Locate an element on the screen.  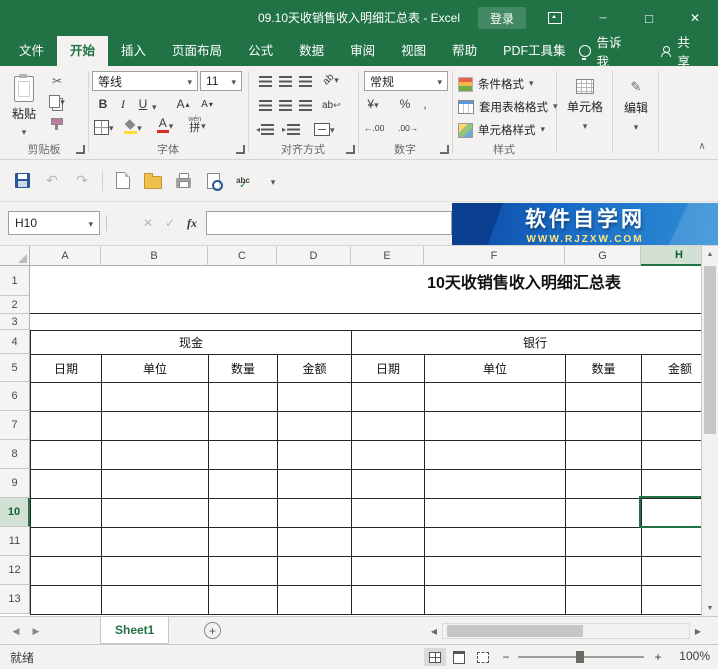
cell-styles-button: 单元格样式 is located at coordinates (501, 130).